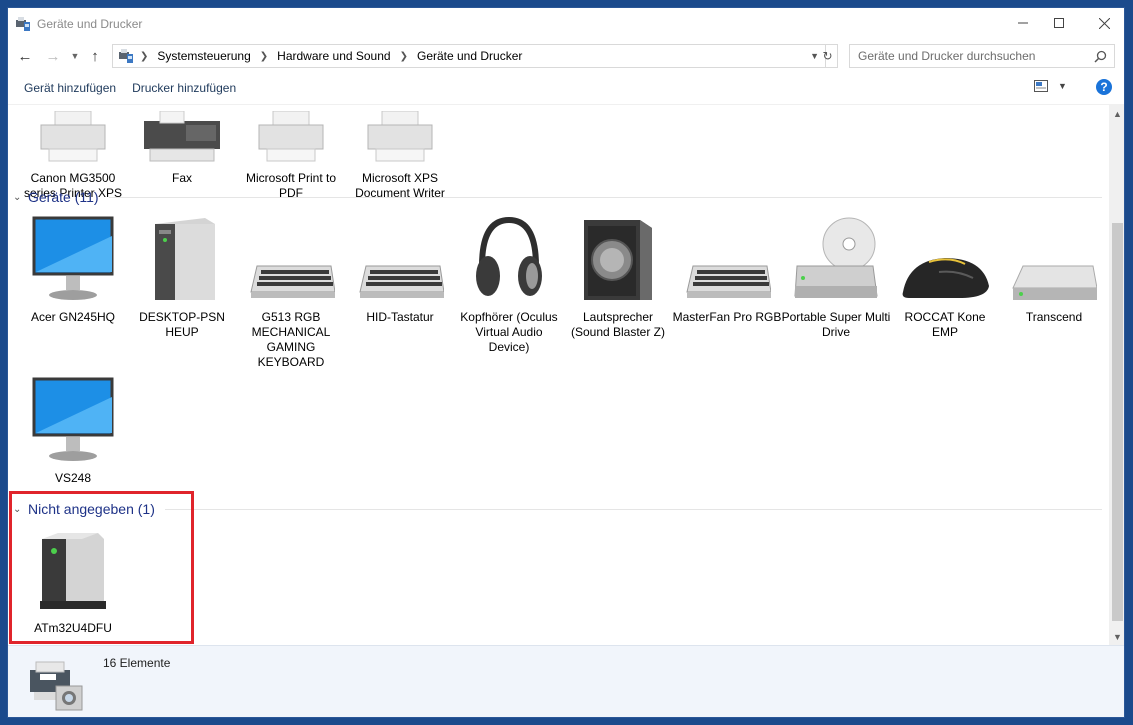  I want to click on title-bar: Geräte und Drucker, so click(566, 24).